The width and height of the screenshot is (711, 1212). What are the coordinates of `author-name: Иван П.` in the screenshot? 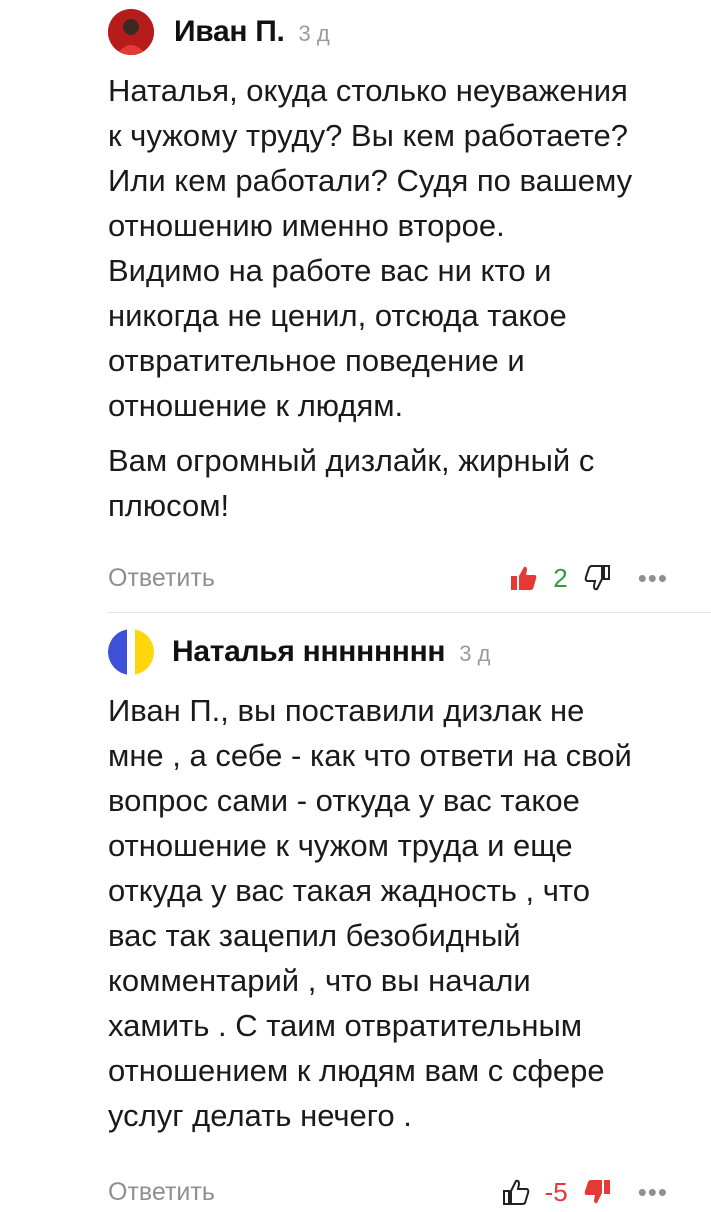 It's located at (229, 32).